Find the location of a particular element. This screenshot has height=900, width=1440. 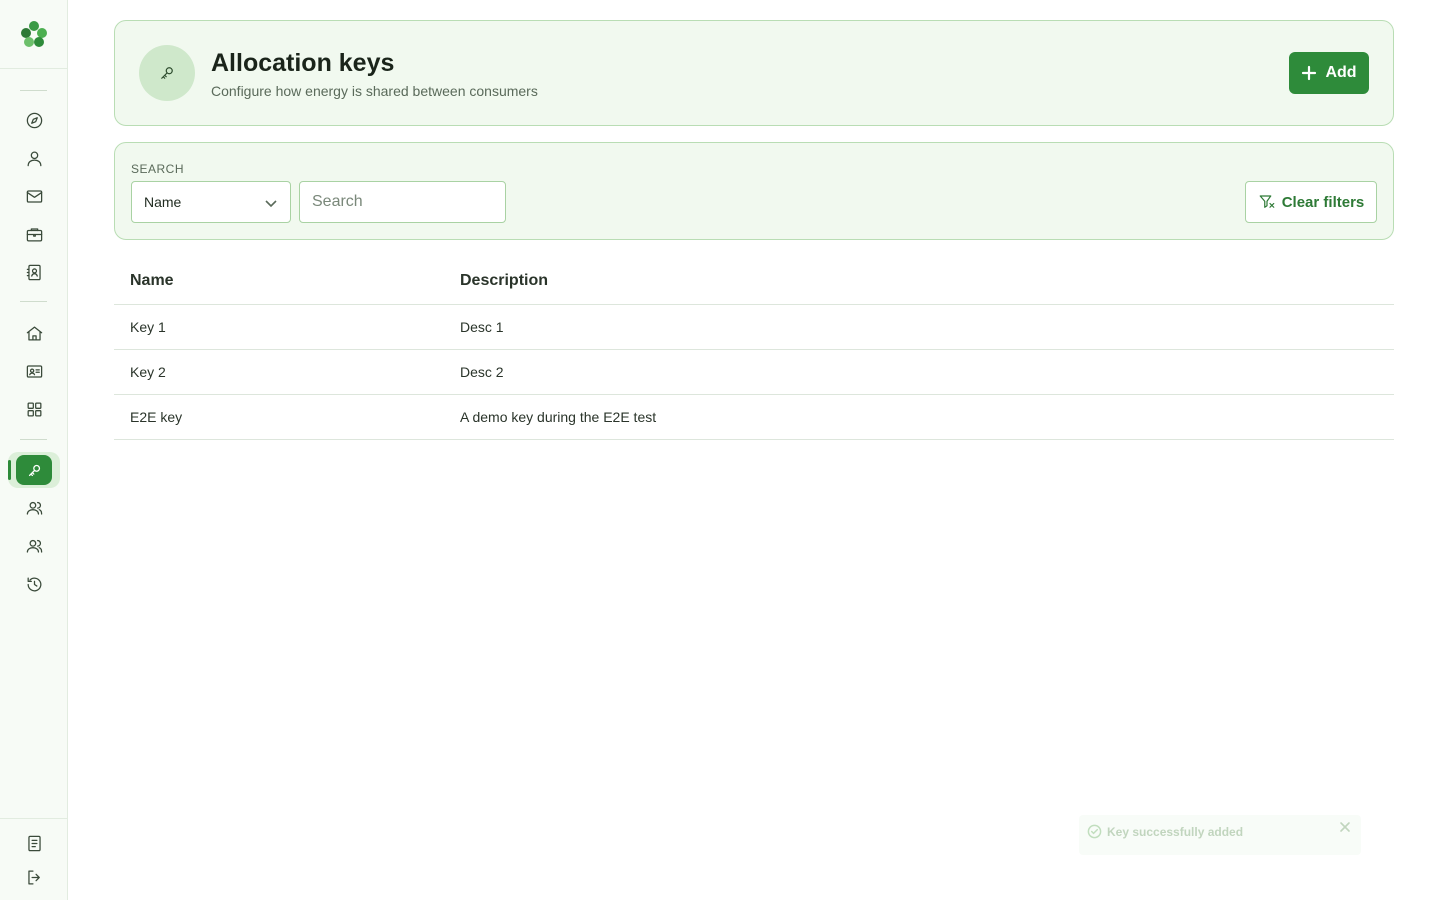

contacts-icon is located at coordinates (33, 272).